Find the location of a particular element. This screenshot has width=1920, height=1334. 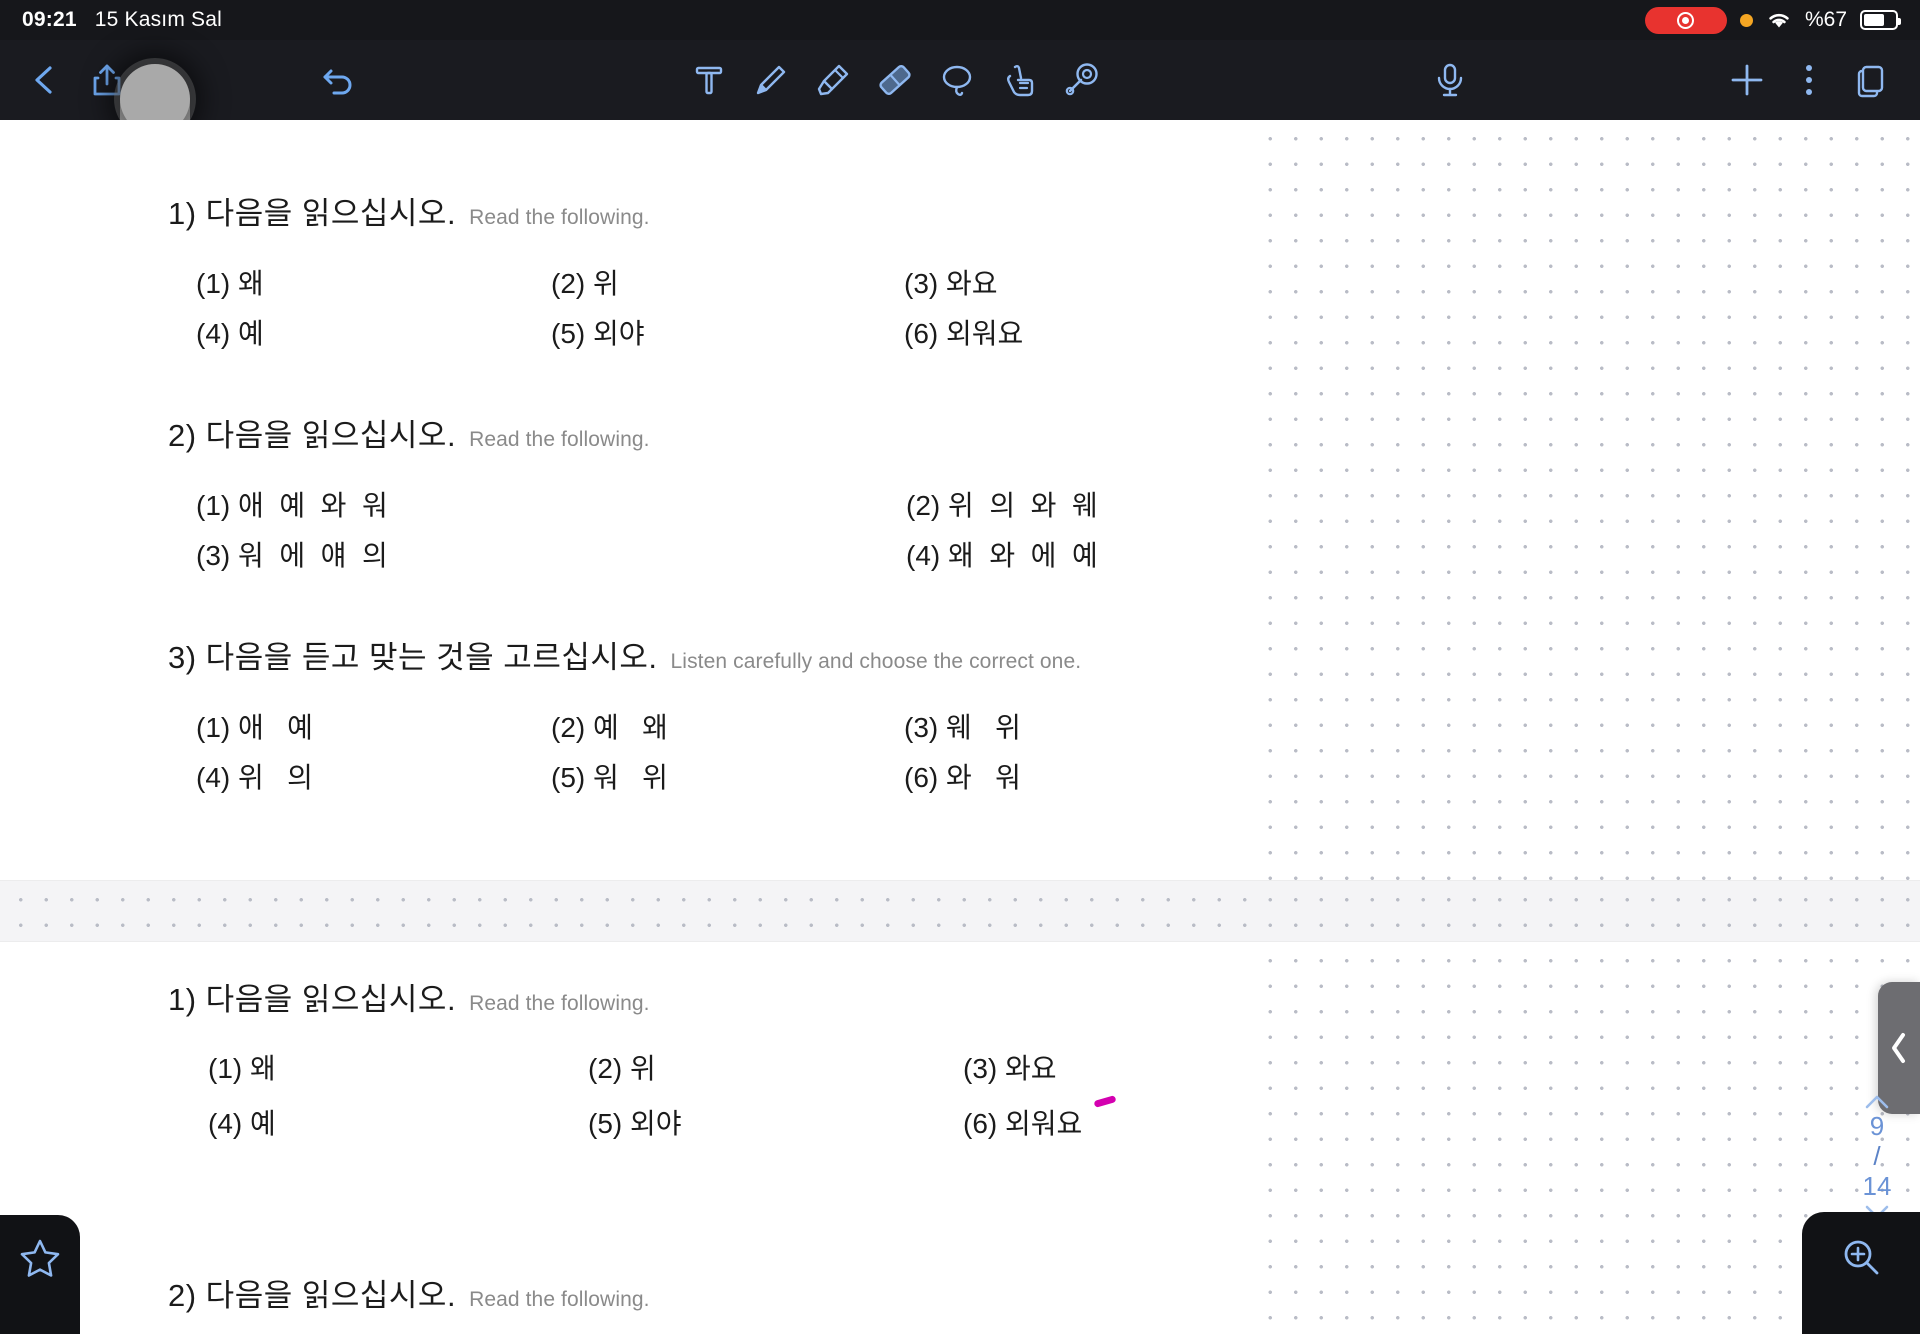

text-tool-icon is located at coordinates (708, 80).